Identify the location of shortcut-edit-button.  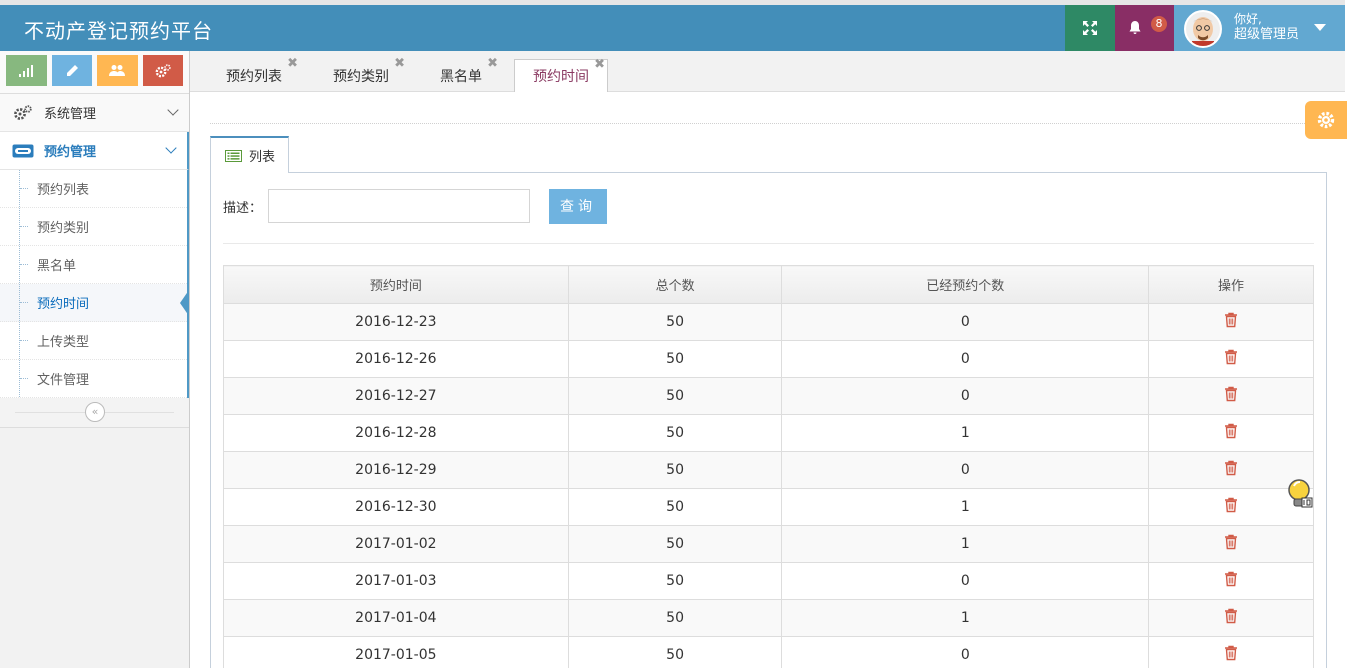
(71, 70).